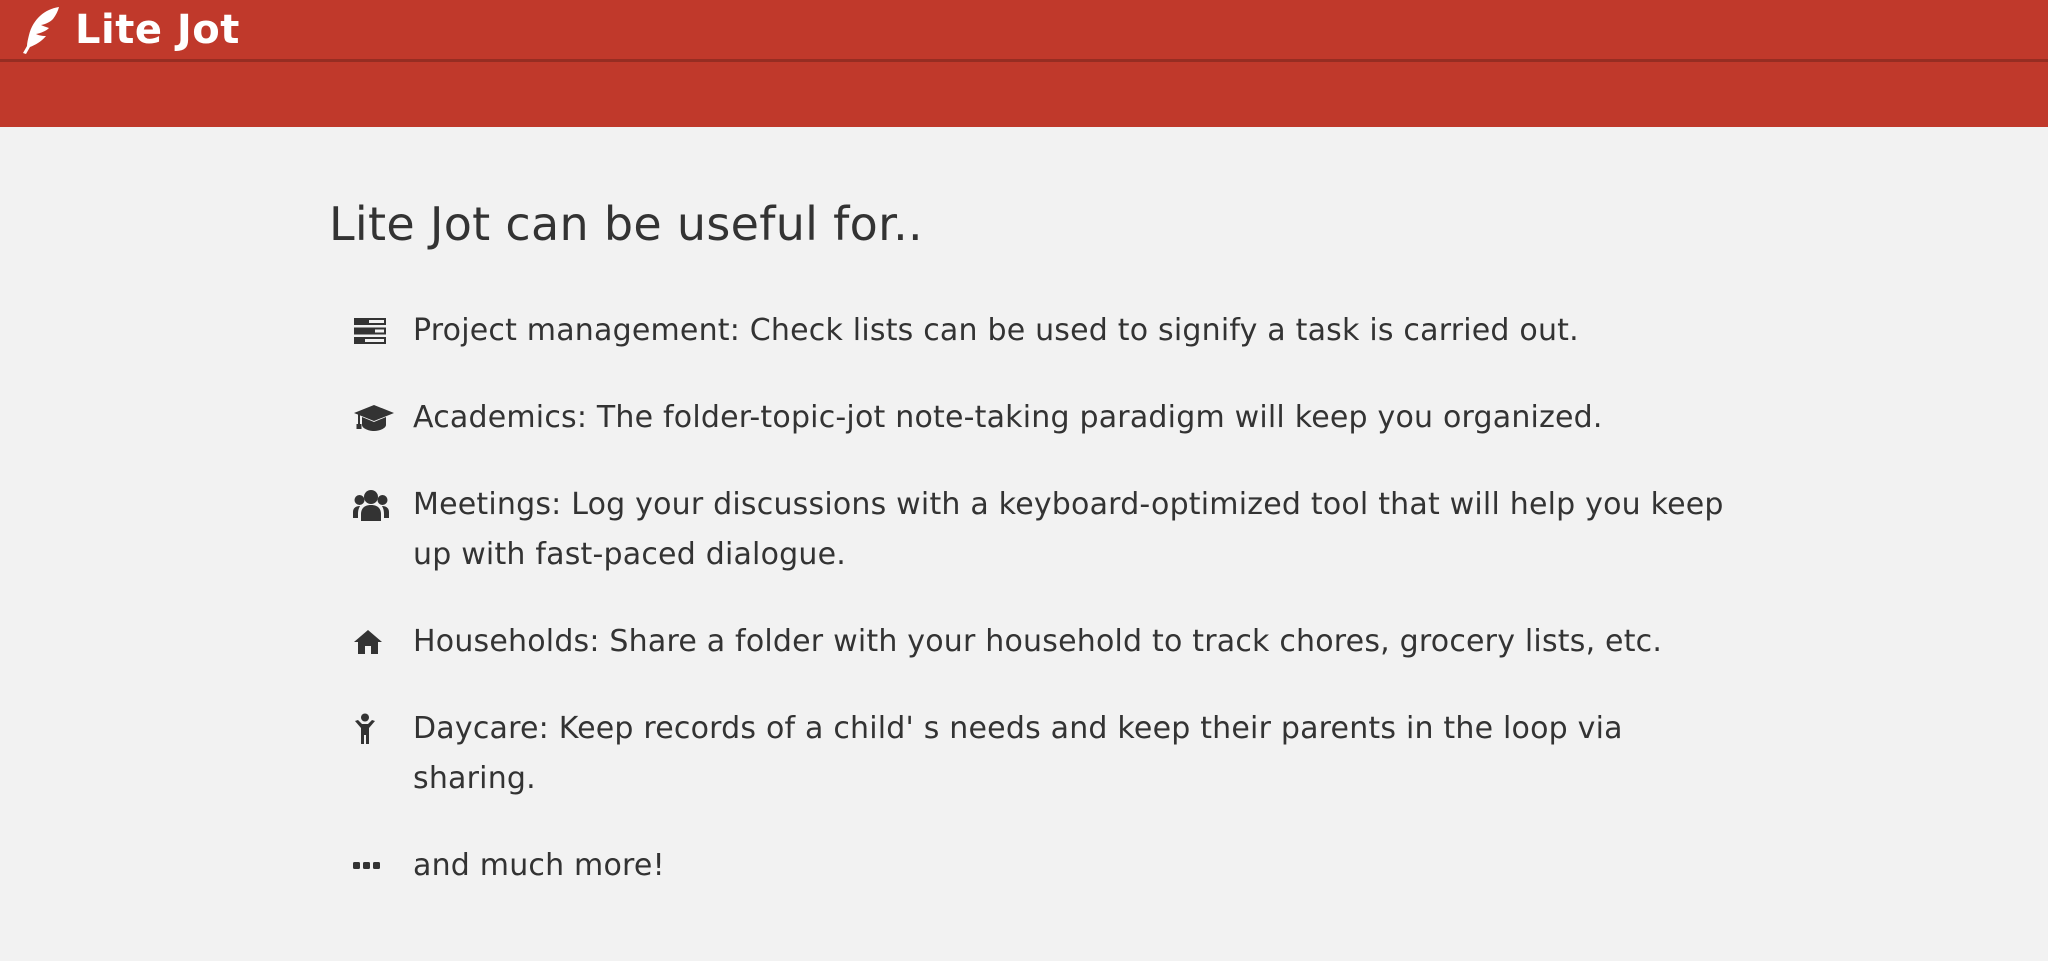  What do you see at coordinates (41, 30) in the screenshot?
I see `feather-icon` at bounding box center [41, 30].